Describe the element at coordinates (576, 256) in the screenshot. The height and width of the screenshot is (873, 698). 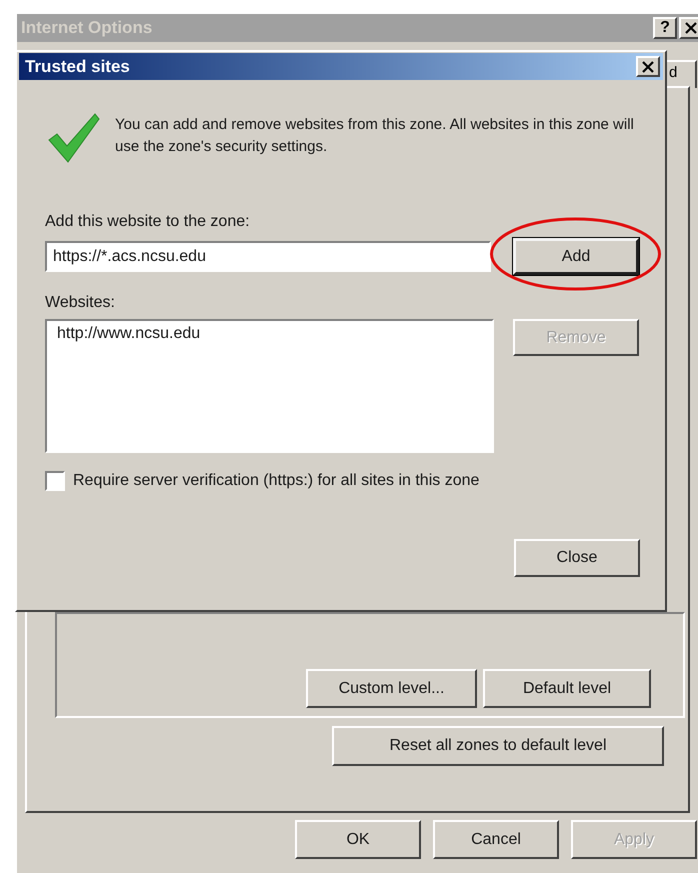
I see `add-button: Add` at that location.